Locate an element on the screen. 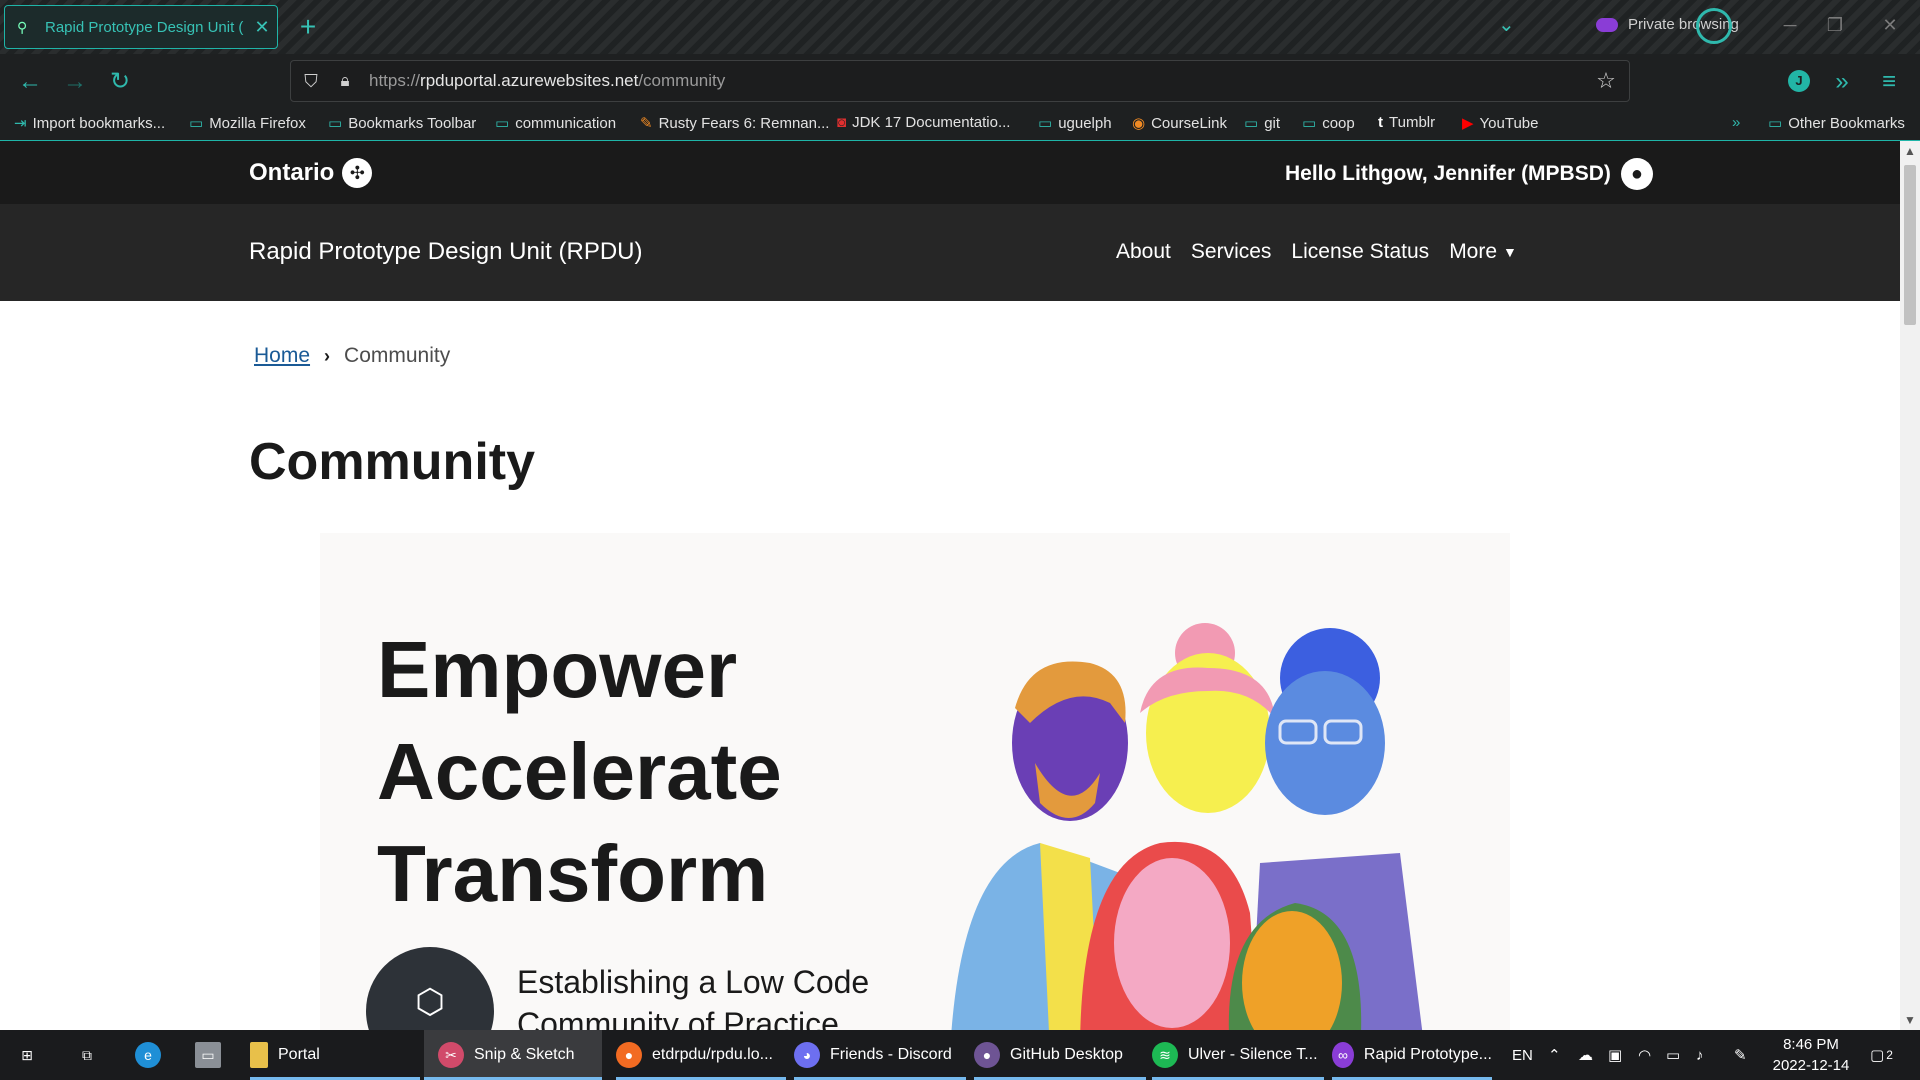 Image resolution: width=1920 pixels, height=1080 pixels. language-indicator: EN is located at coordinates (1522, 1055).